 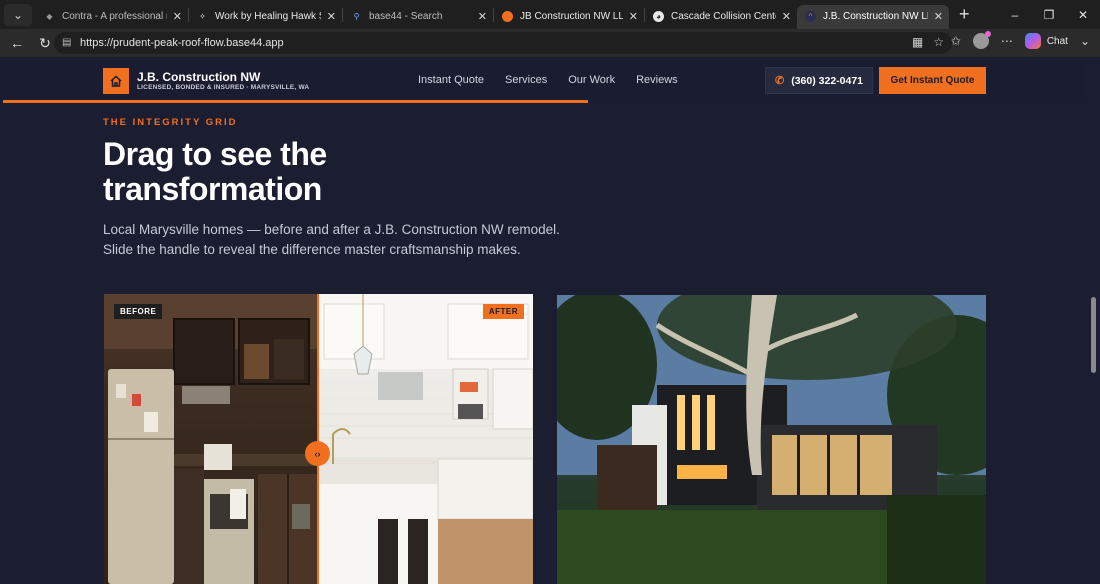 What do you see at coordinates (202, 16) in the screenshot?
I see `globe-favicon-icon: ✧` at bounding box center [202, 16].